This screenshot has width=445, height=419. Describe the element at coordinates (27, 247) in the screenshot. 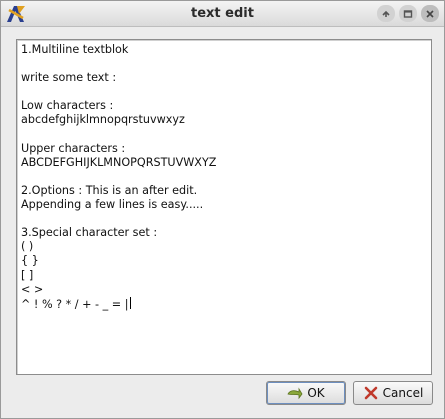

I see `text-line: ( )` at that location.